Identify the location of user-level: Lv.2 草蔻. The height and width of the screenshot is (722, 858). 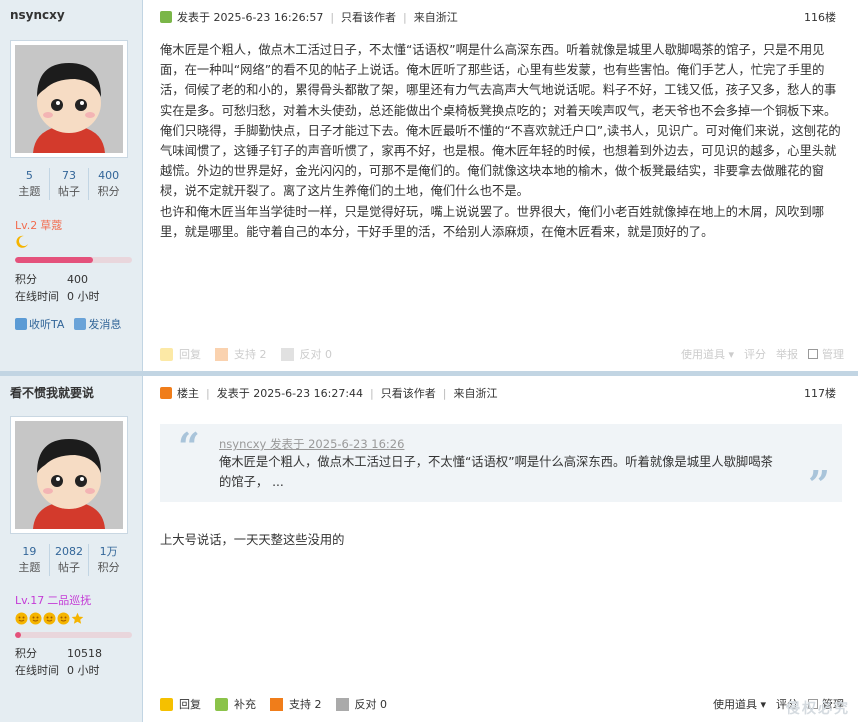
(39, 225).